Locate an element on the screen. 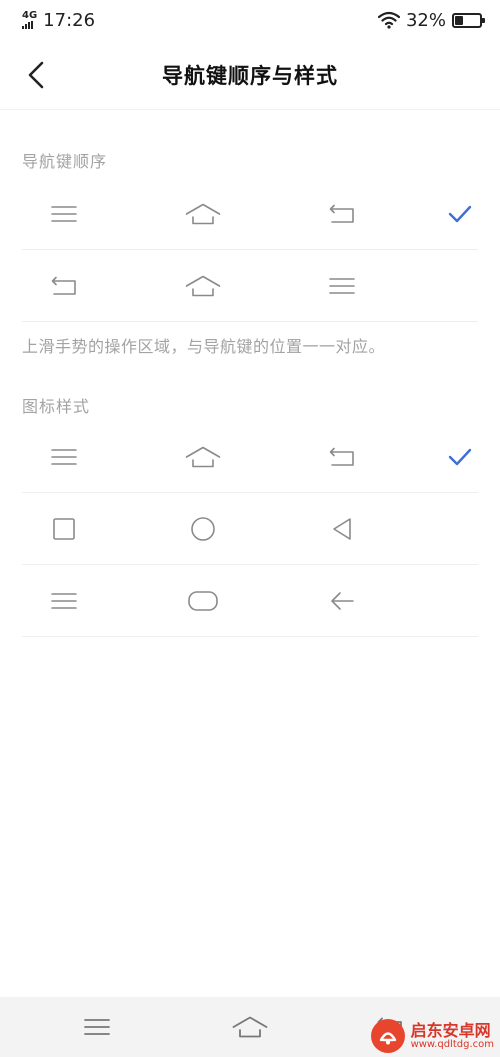 The width and height of the screenshot is (500, 1057). chevron-left-icon is located at coordinates (36, 75).